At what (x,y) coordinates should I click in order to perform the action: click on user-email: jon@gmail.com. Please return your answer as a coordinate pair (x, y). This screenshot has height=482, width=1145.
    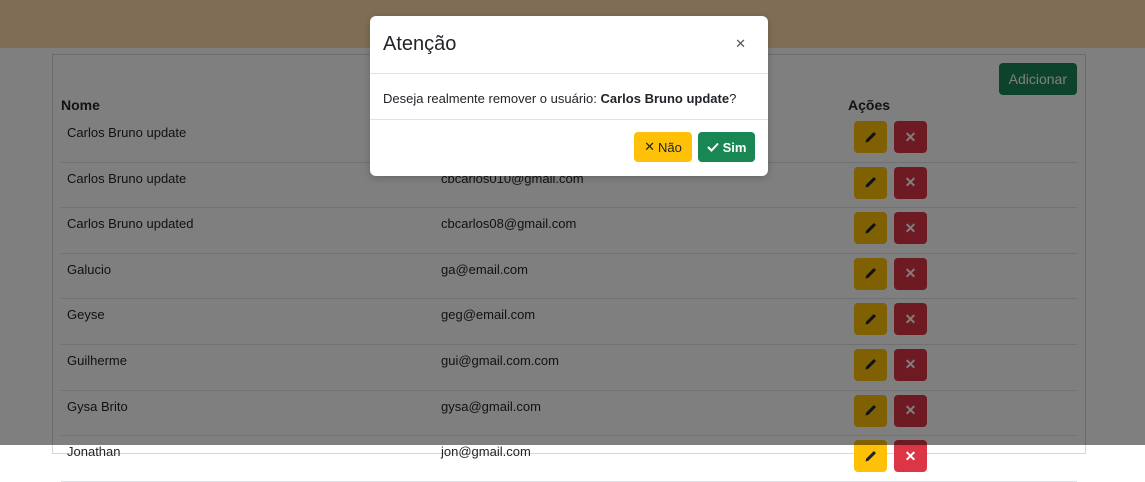
    Looking at the image, I should click on (486, 452).